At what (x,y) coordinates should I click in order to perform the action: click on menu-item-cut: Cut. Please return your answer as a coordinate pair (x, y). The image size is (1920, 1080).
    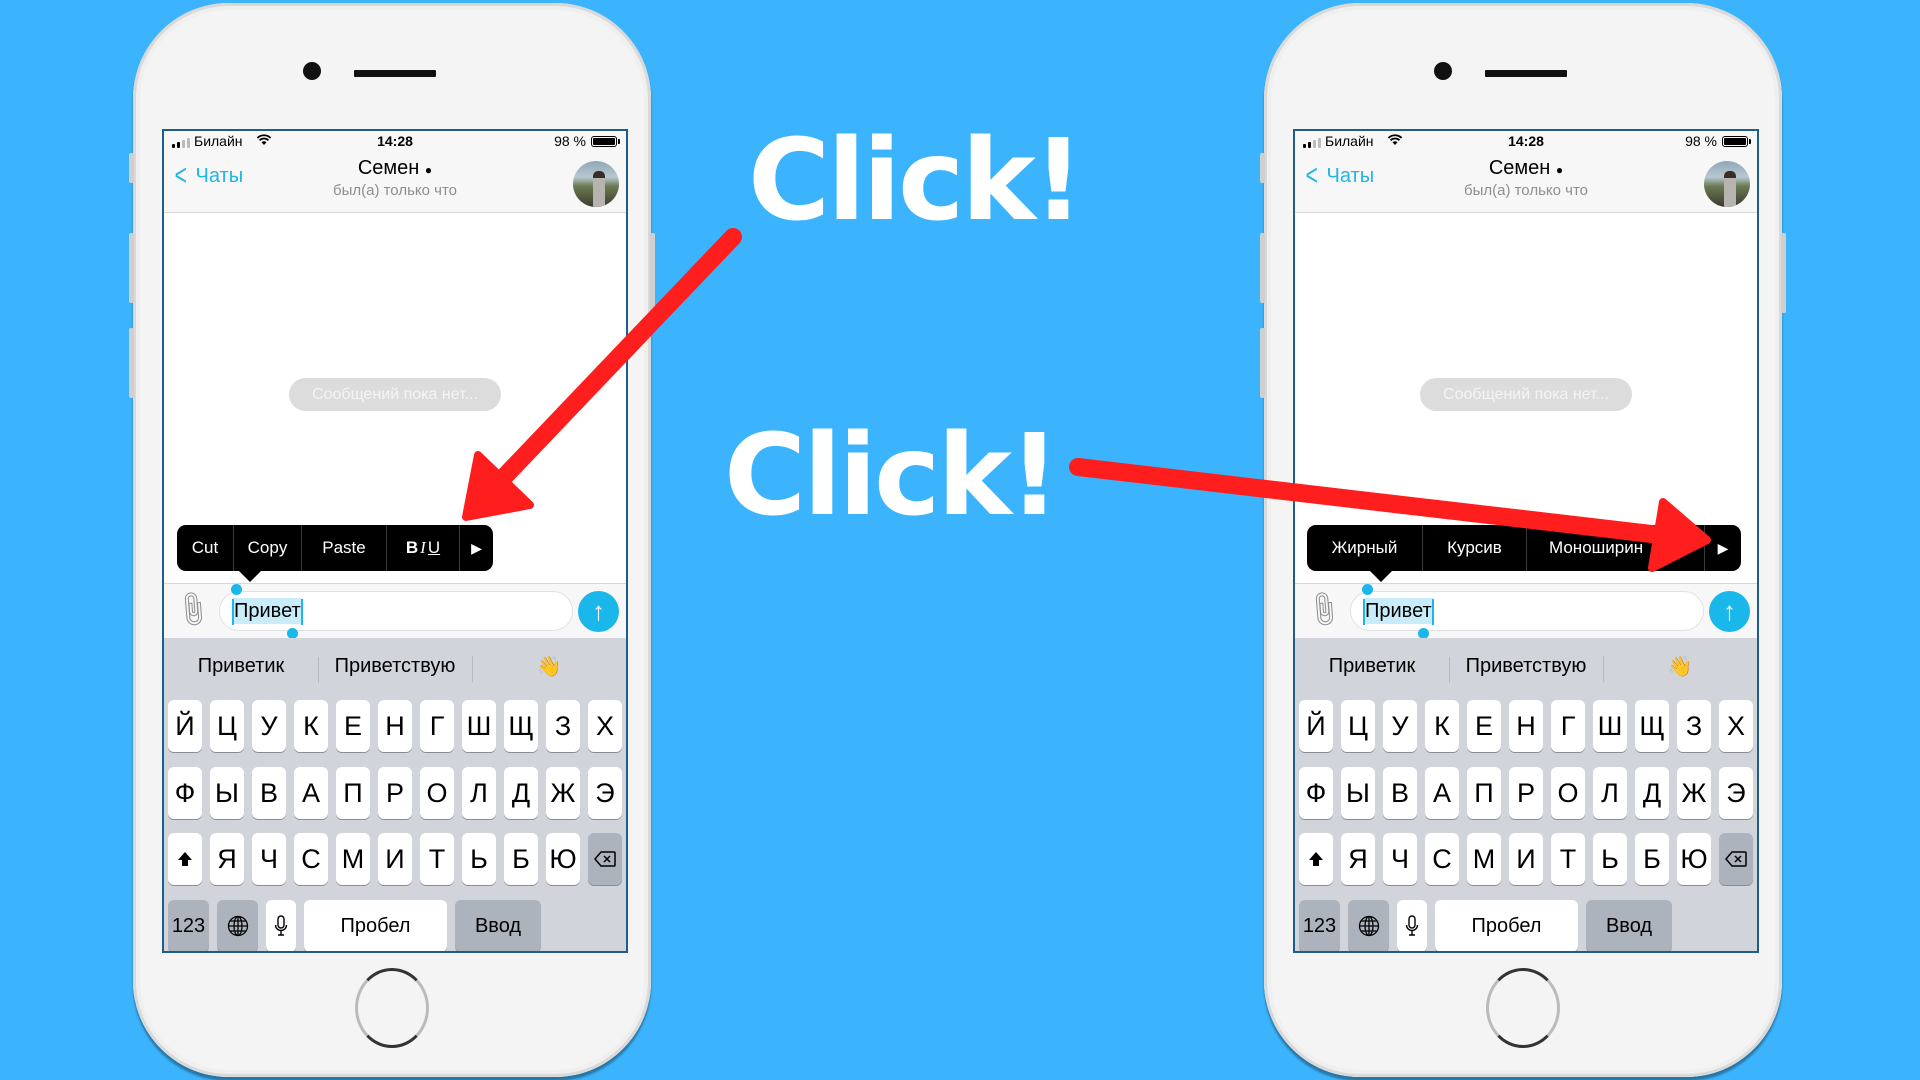
    Looking at the image, I should click on (205, 548).